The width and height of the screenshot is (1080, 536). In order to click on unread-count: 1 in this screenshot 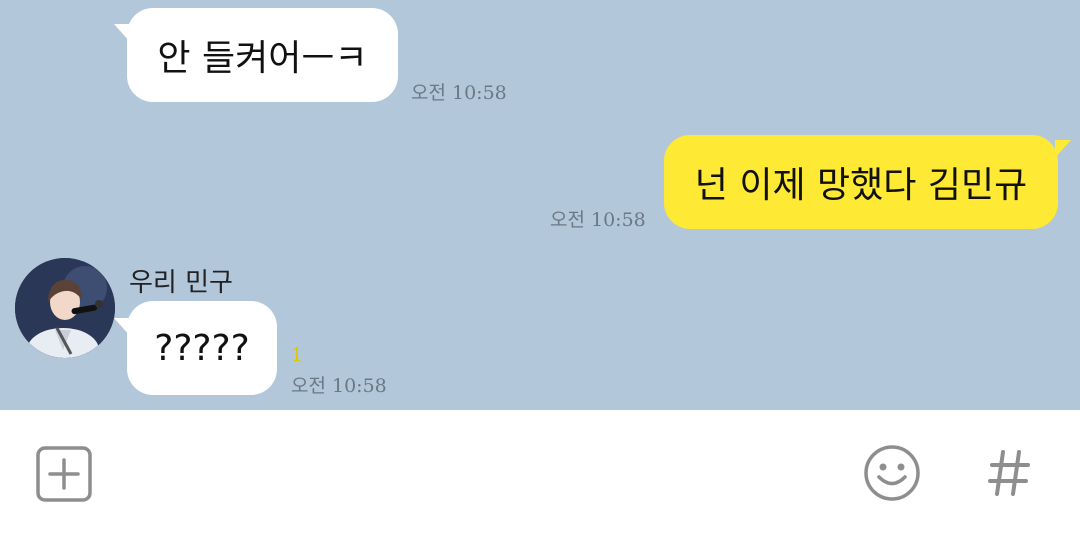, I will do `click(297, 355)`.